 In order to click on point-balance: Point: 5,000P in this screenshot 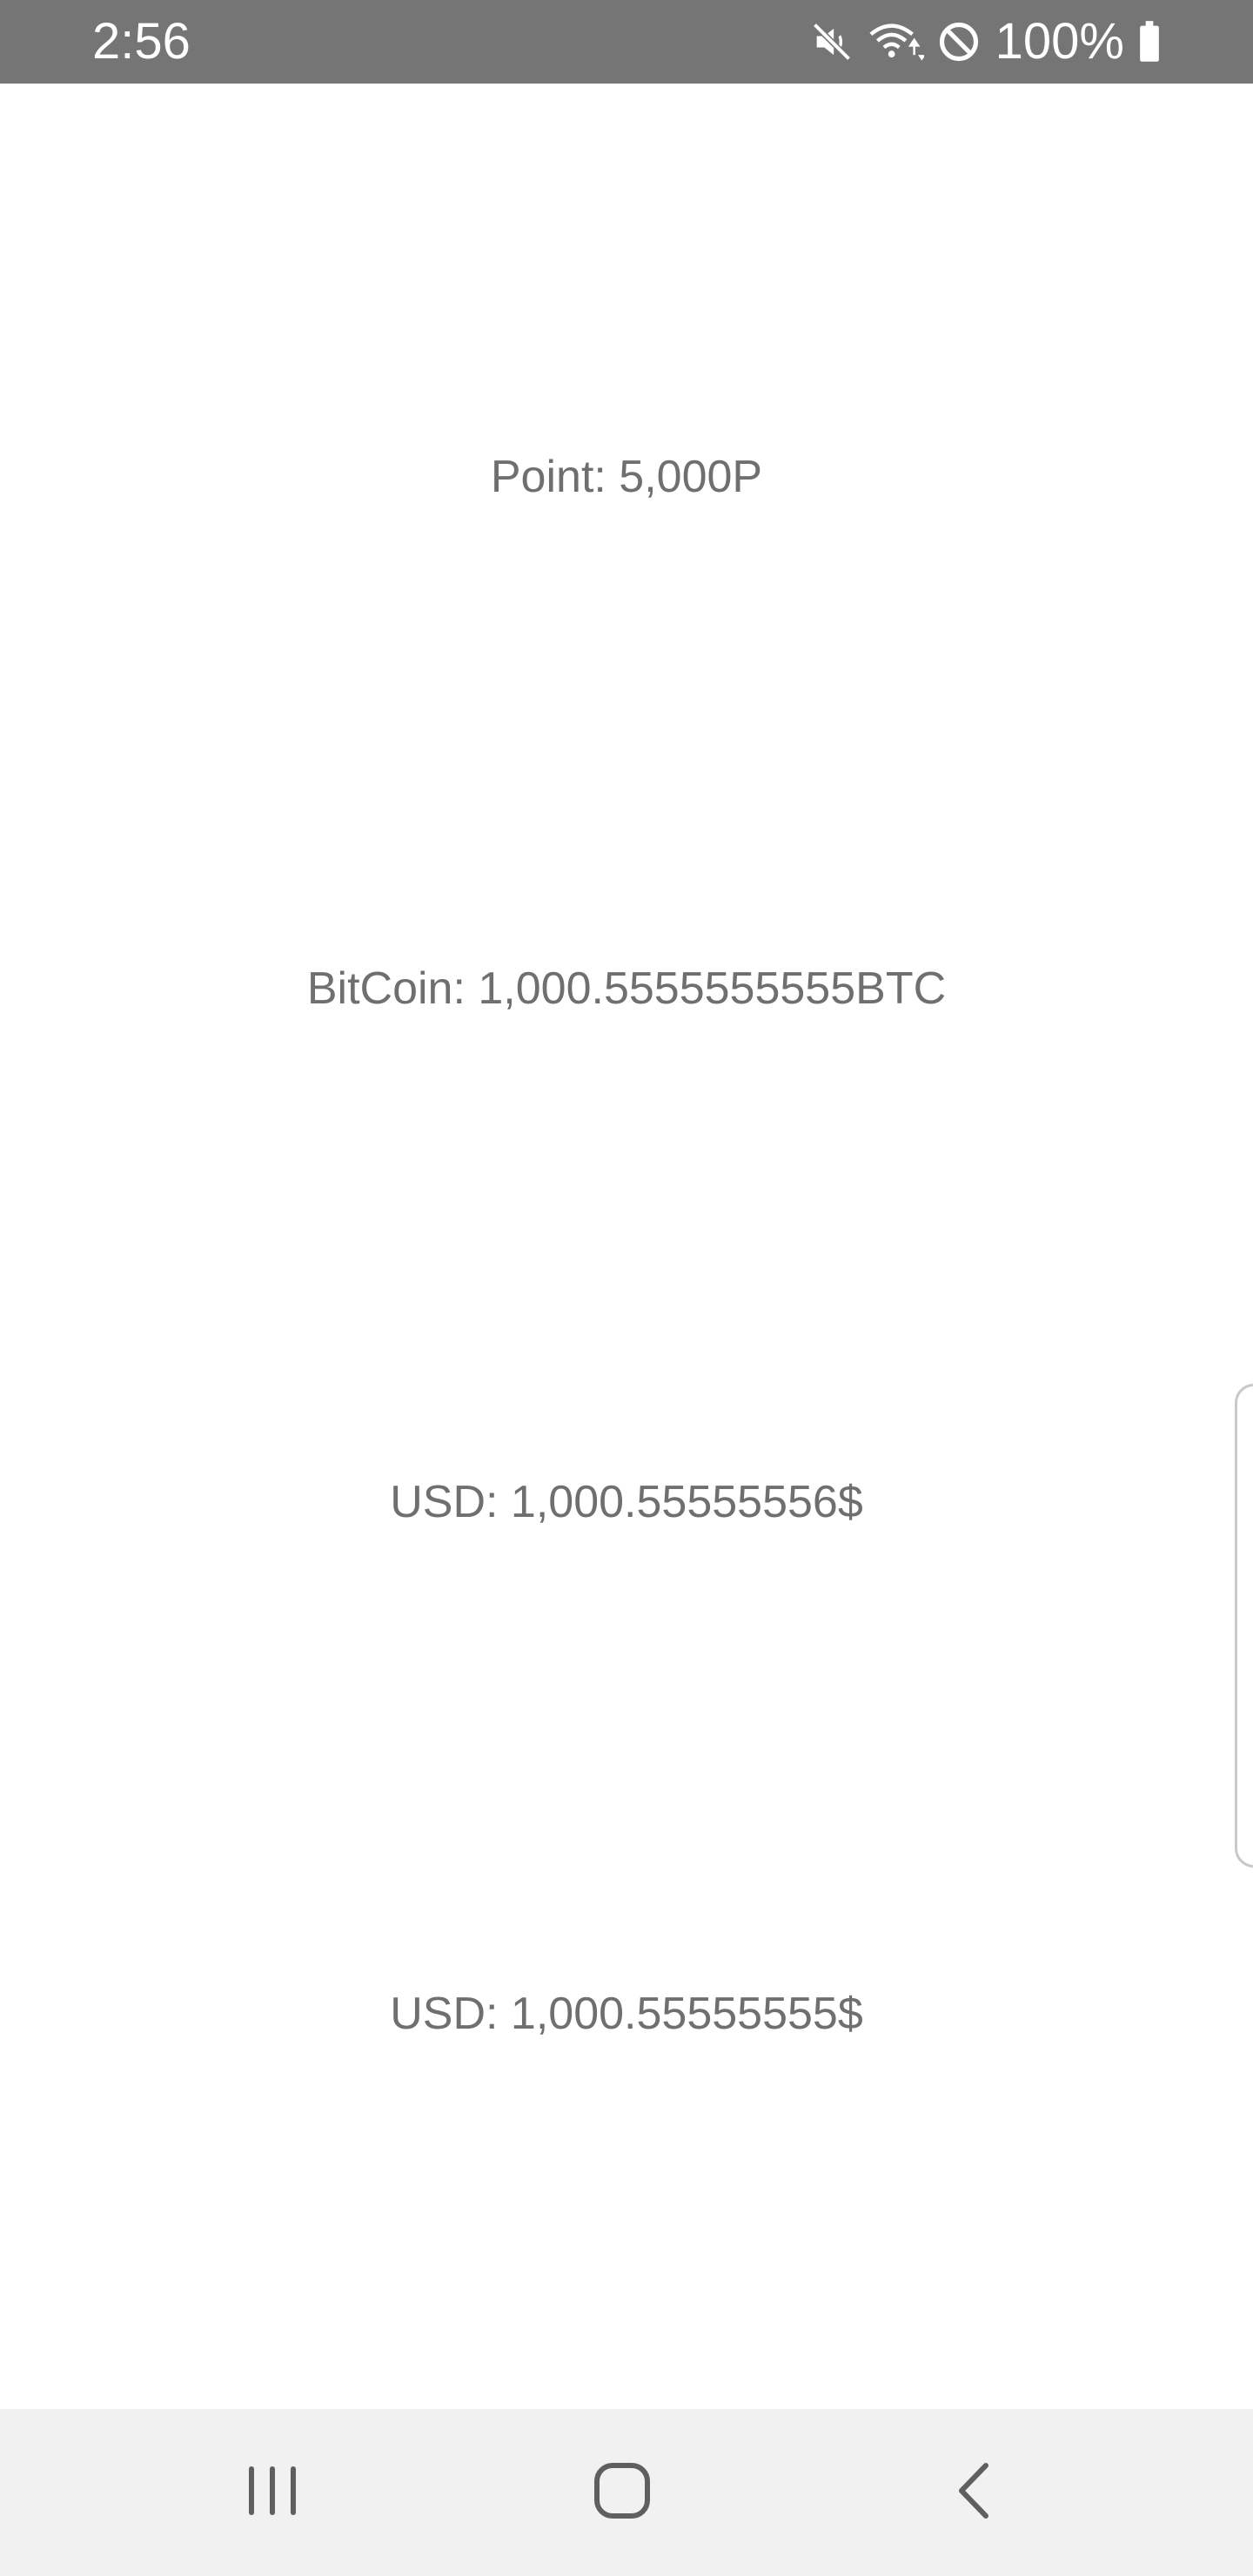, I will do `click(626, 477)`.